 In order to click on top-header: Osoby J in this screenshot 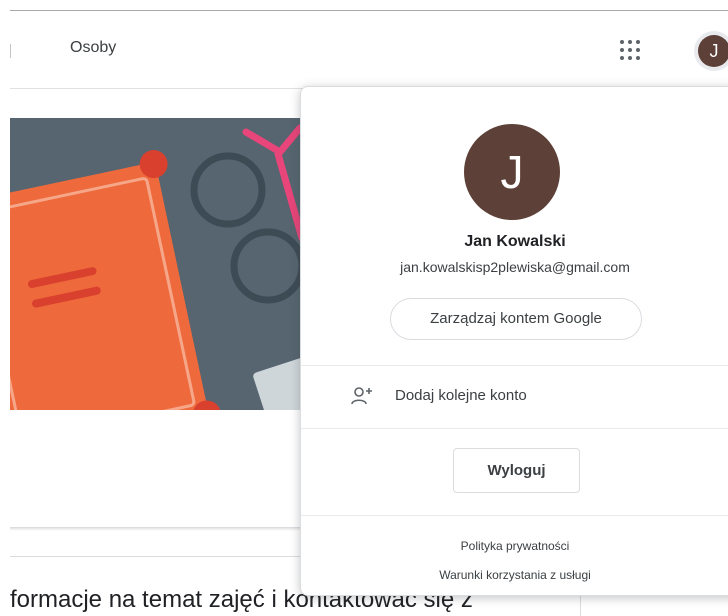, I will do `click(369, 50)`.